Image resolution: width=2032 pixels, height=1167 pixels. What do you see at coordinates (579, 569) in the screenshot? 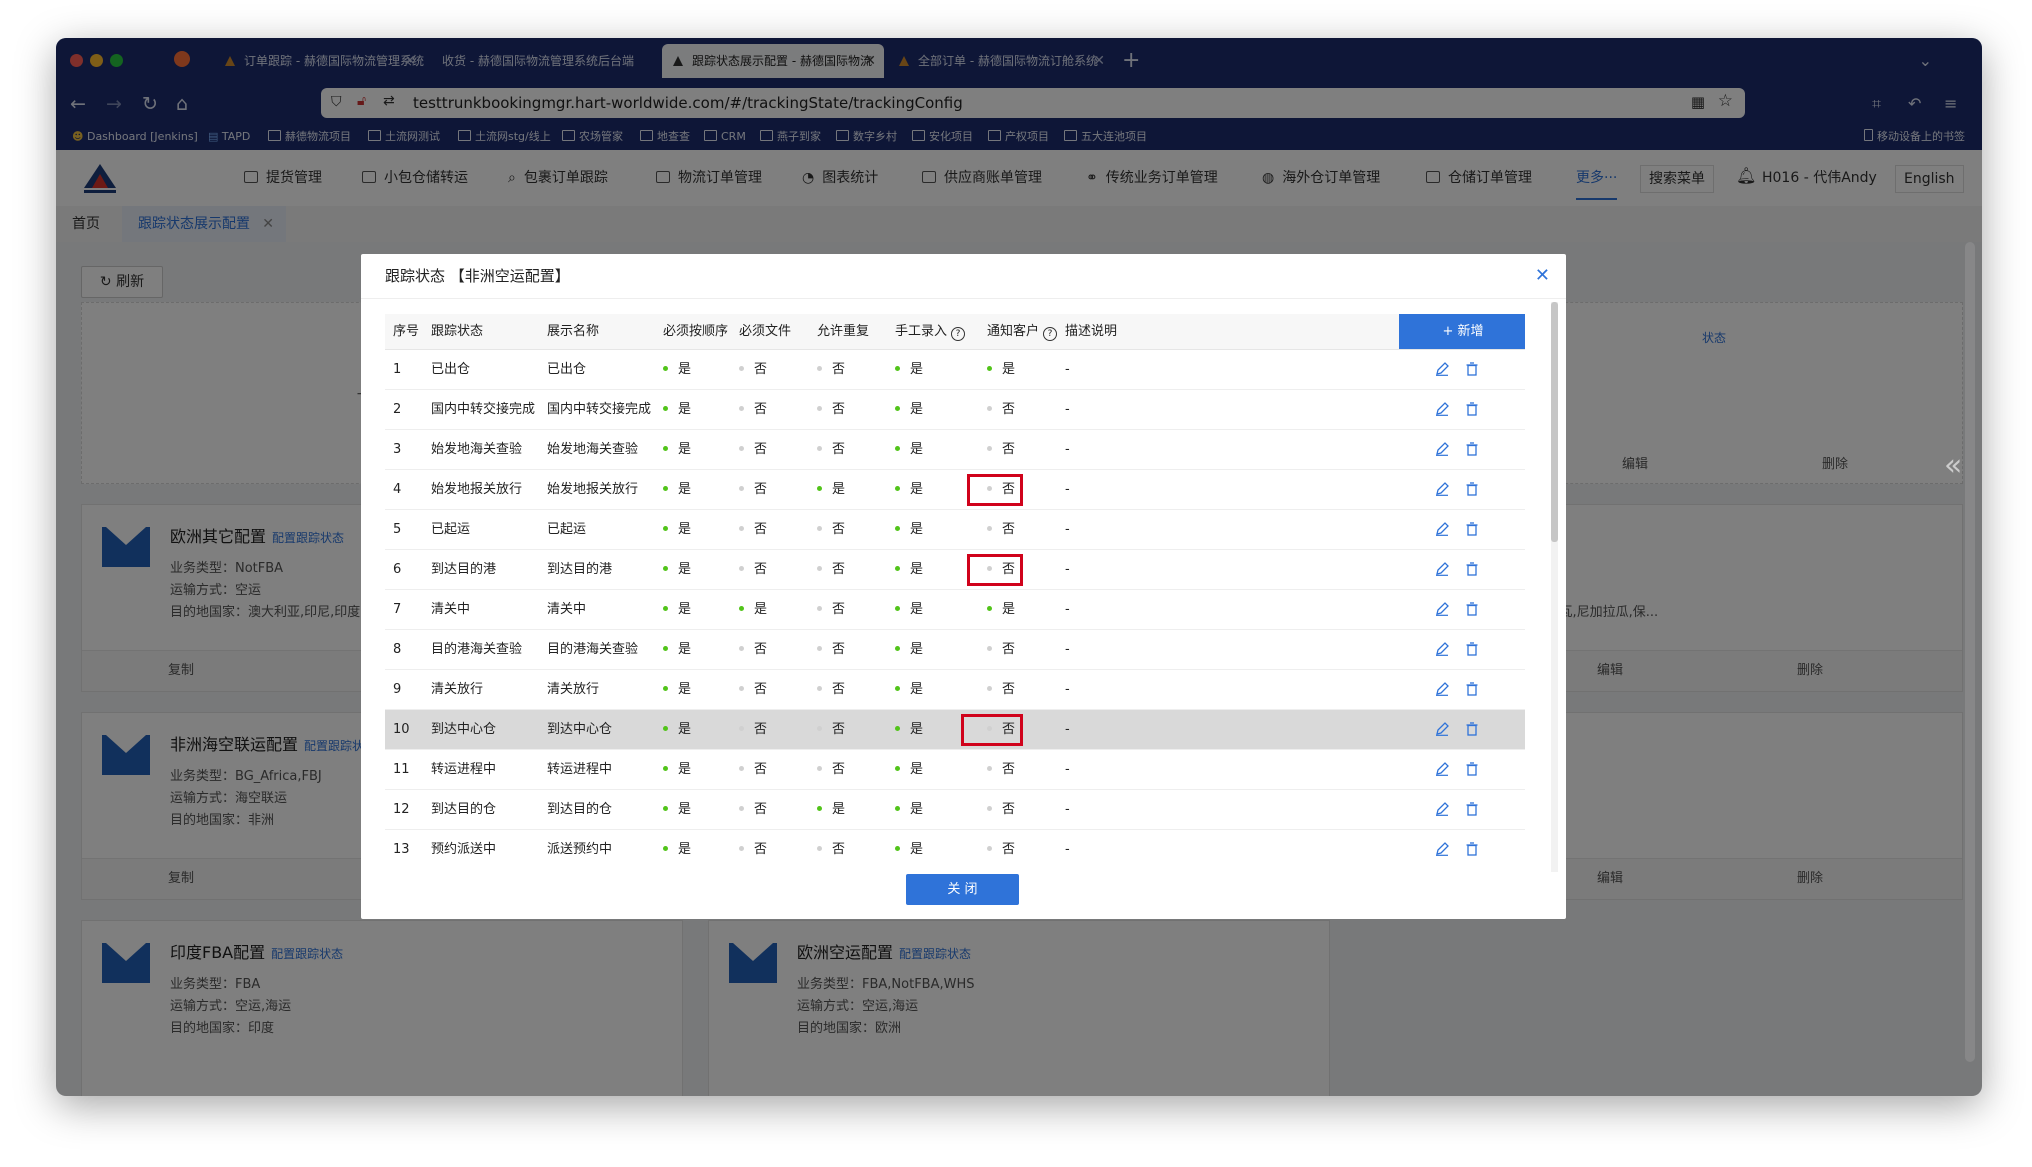
I see `cell-display: 到达目的港` at bounding box center [579, 569].